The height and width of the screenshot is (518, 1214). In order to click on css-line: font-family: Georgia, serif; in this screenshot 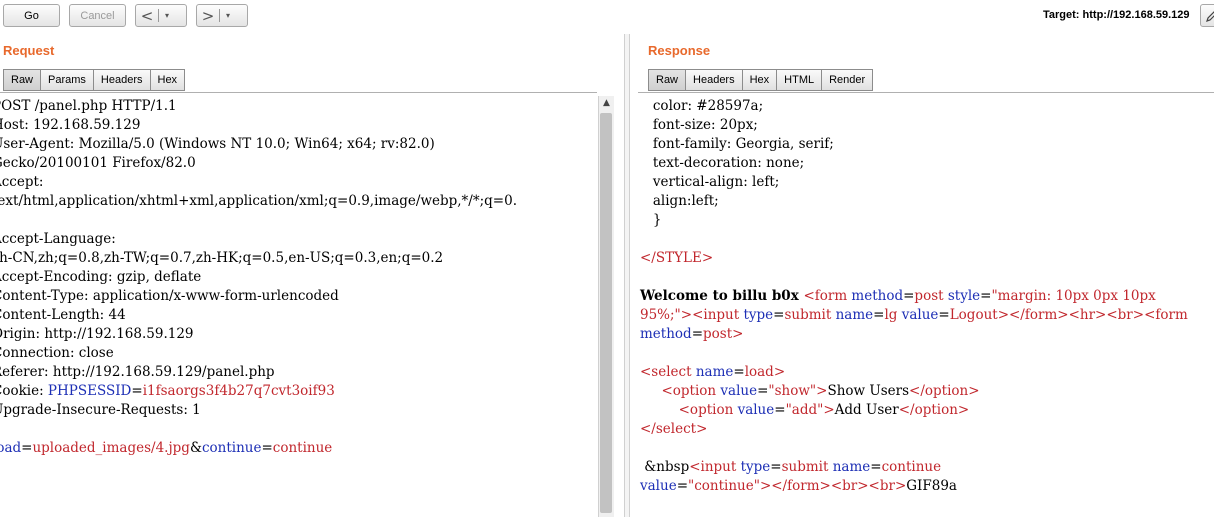, I will do `click(743, 144)`.